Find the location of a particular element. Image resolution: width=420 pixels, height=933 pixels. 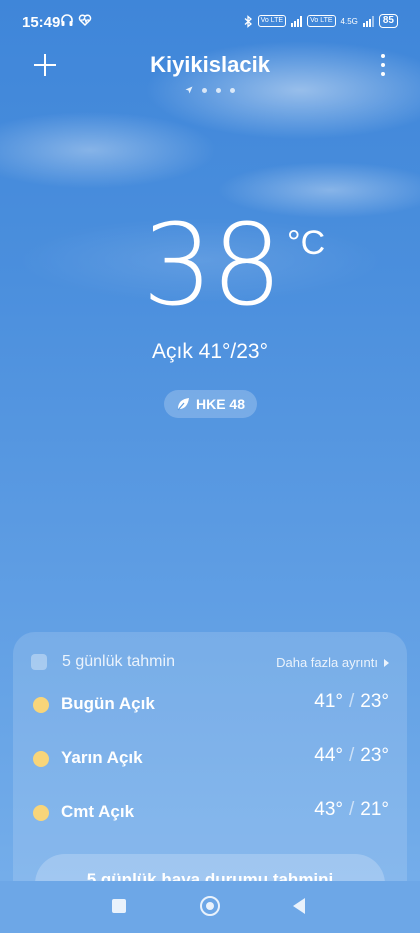

more-options-button is located at coordinates (383, 65).